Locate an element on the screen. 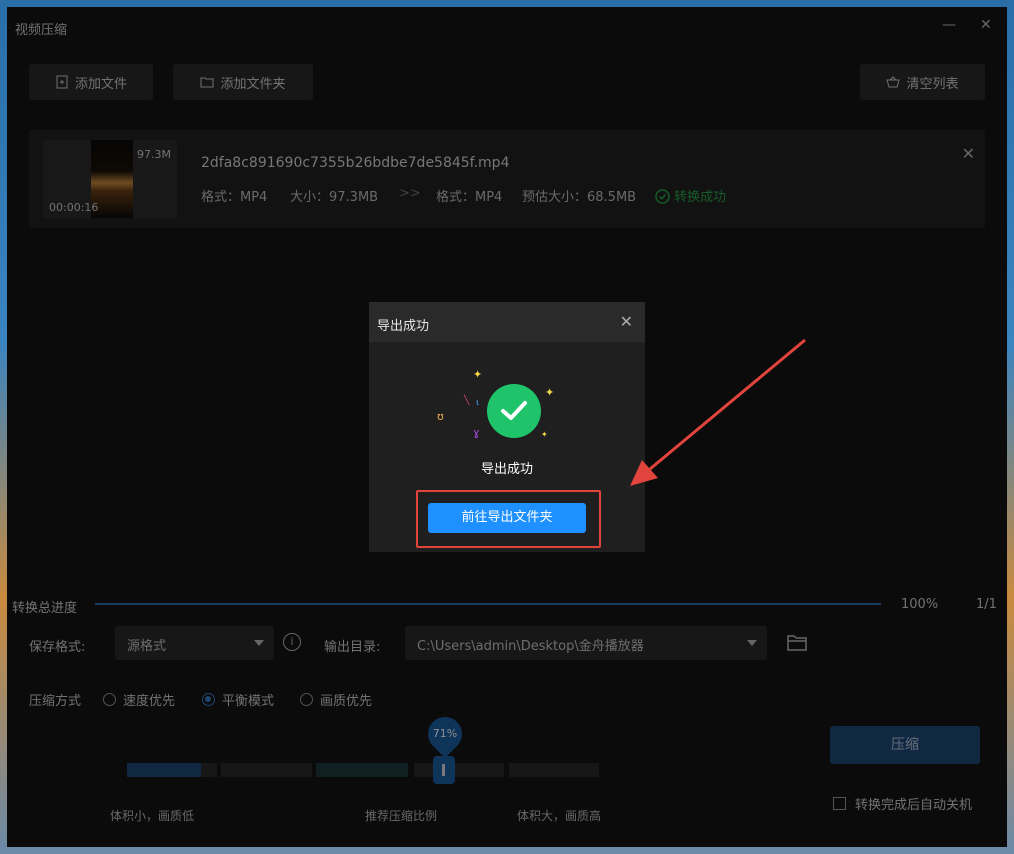 This screenshot has width=1014, height=854. mode-quality-label: 画质优先 is located at coordinates (346, 701).